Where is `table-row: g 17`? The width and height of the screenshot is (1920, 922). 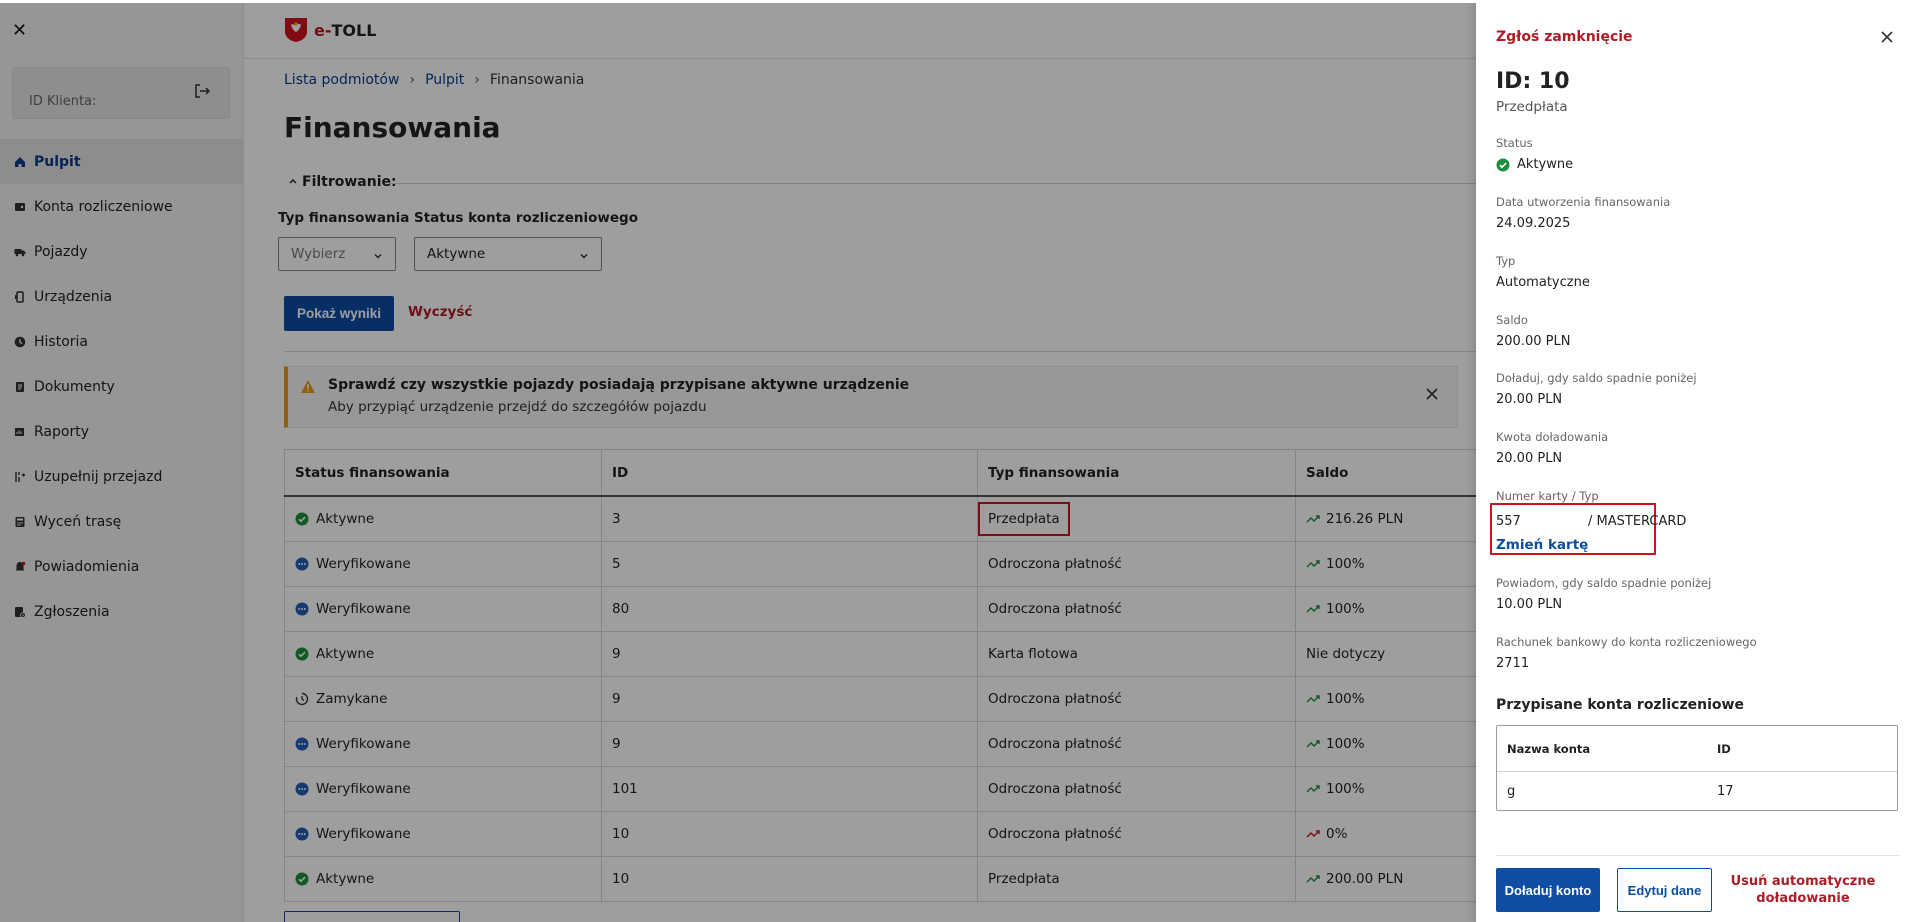
table-row: g 17 is located at coordinates (1697, 791).